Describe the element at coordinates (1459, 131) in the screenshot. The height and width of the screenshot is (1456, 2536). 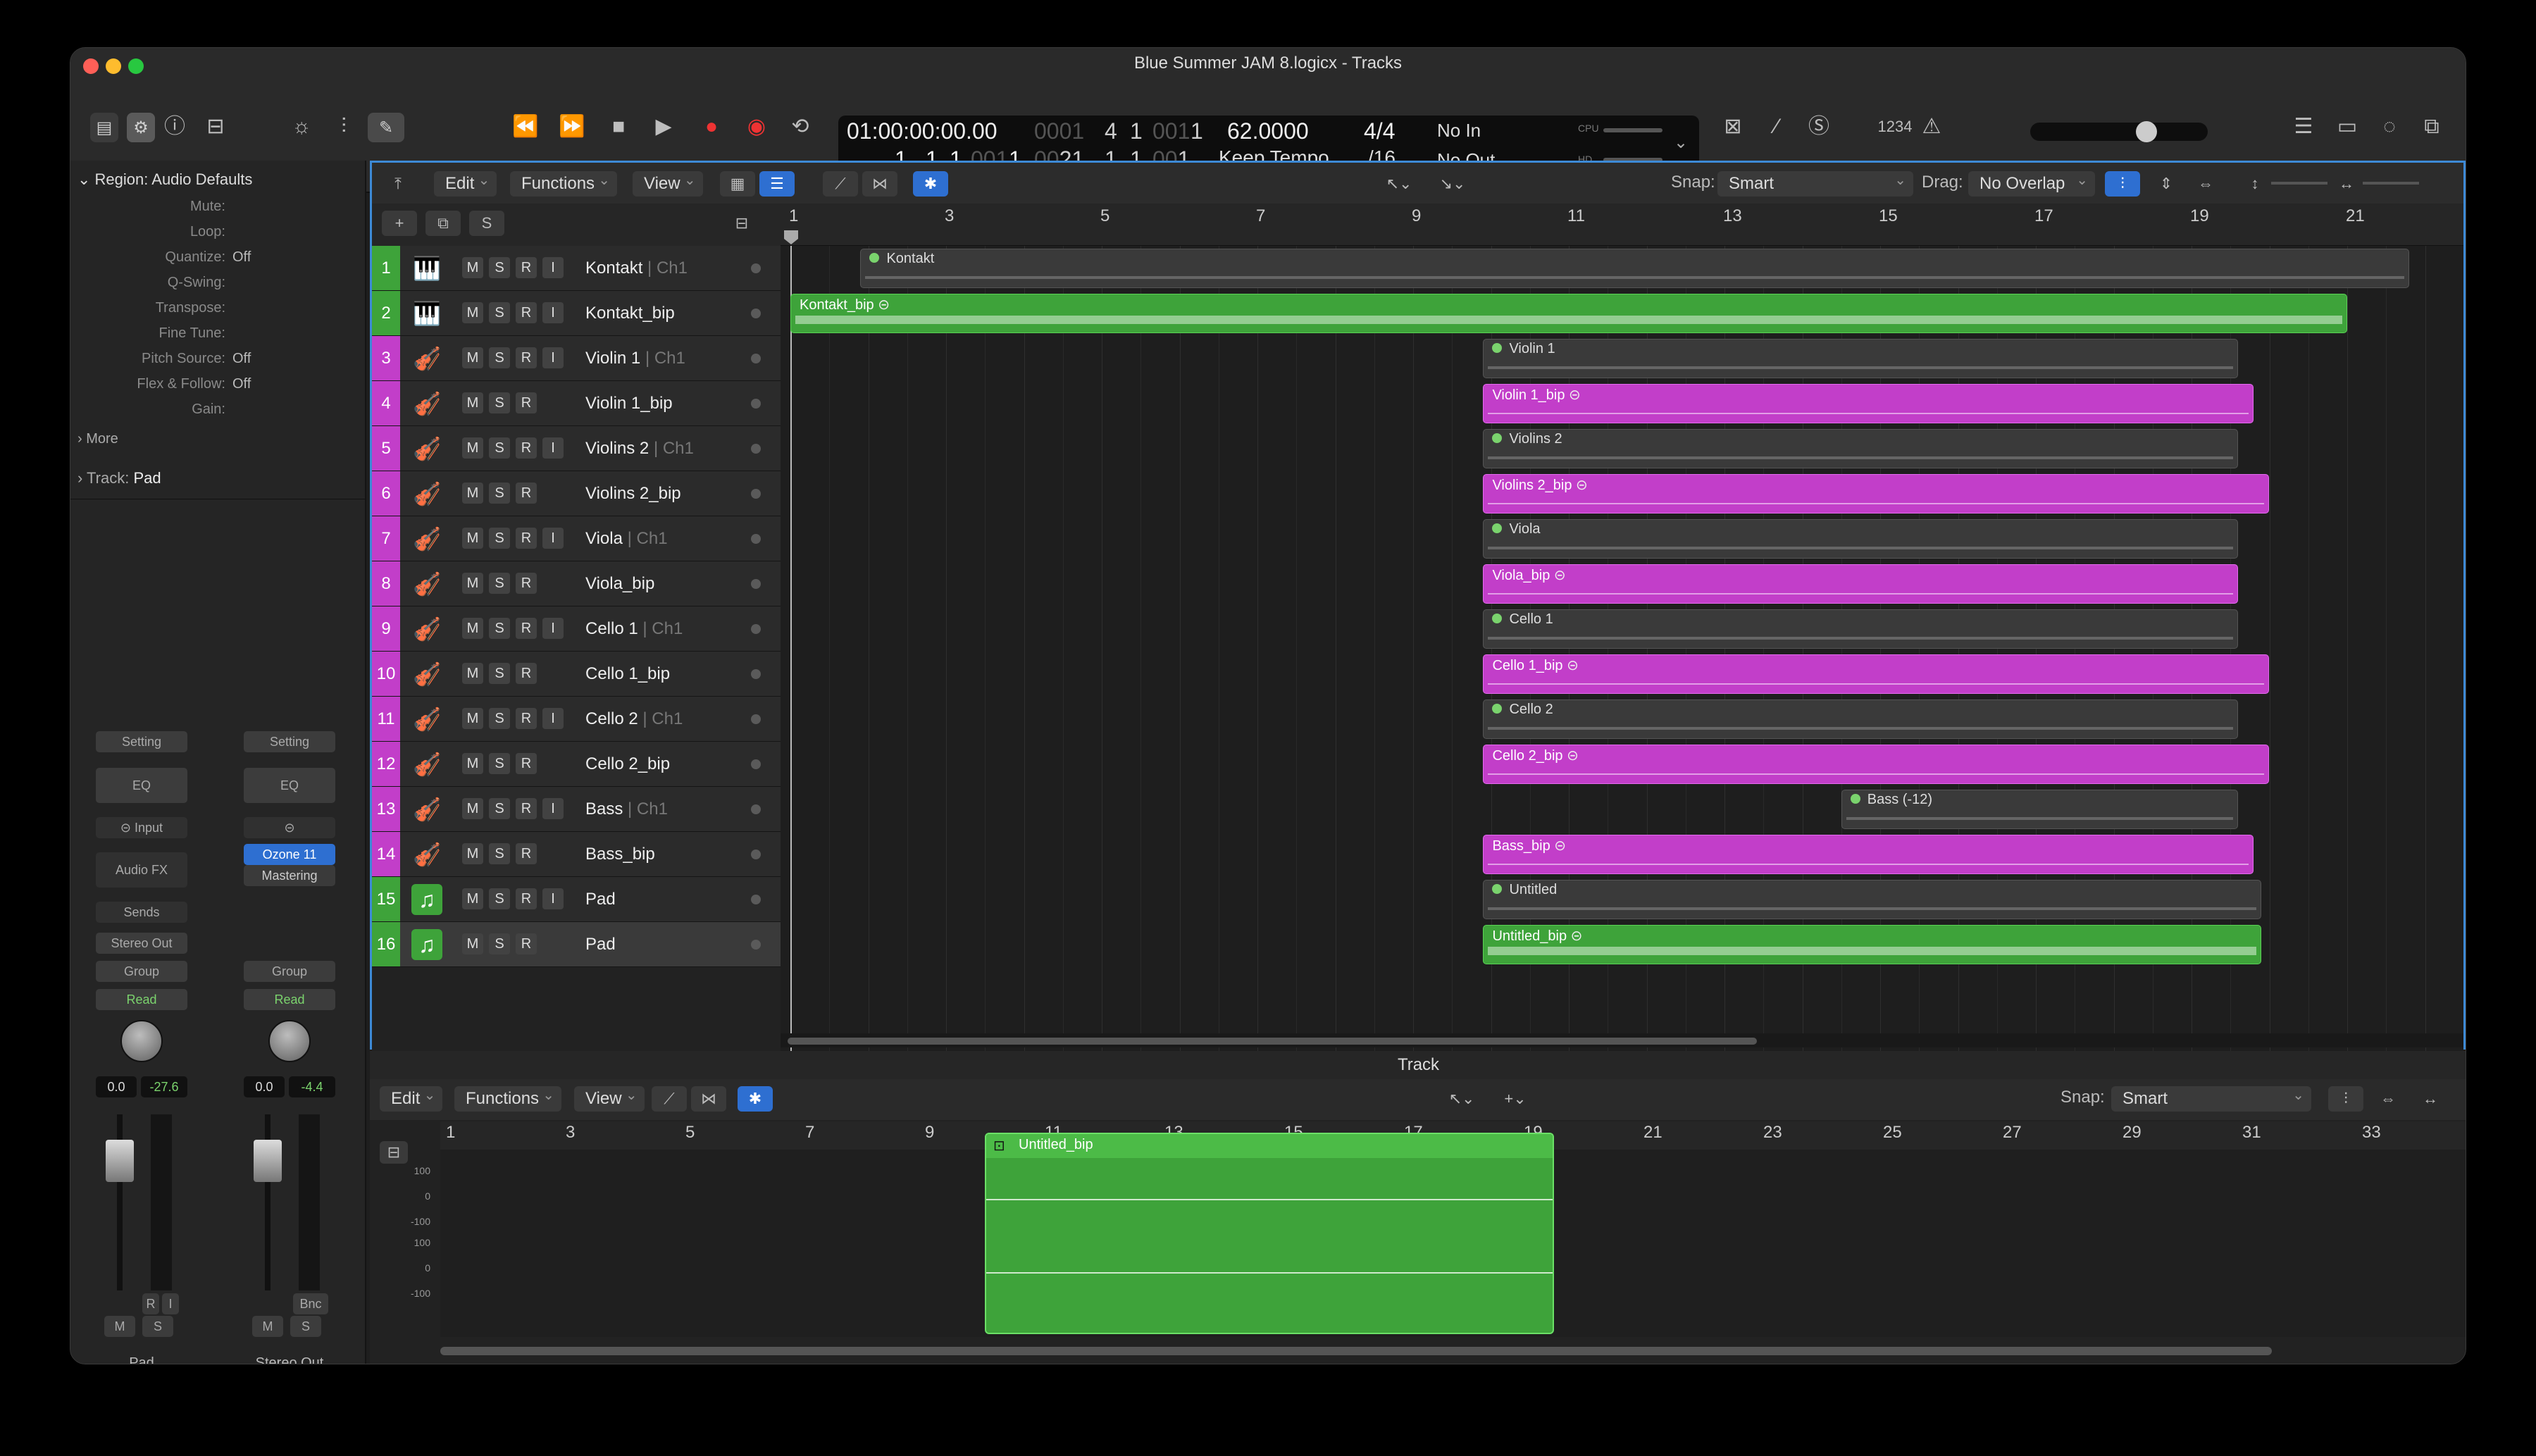
I see `lcd-in: No In` at that location.